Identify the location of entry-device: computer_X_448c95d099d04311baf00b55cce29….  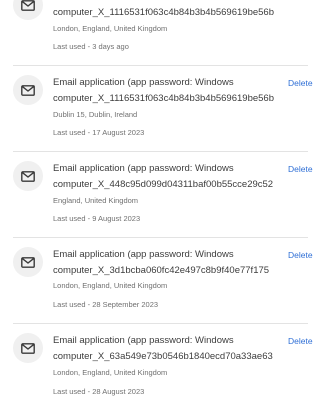
(163, 184).